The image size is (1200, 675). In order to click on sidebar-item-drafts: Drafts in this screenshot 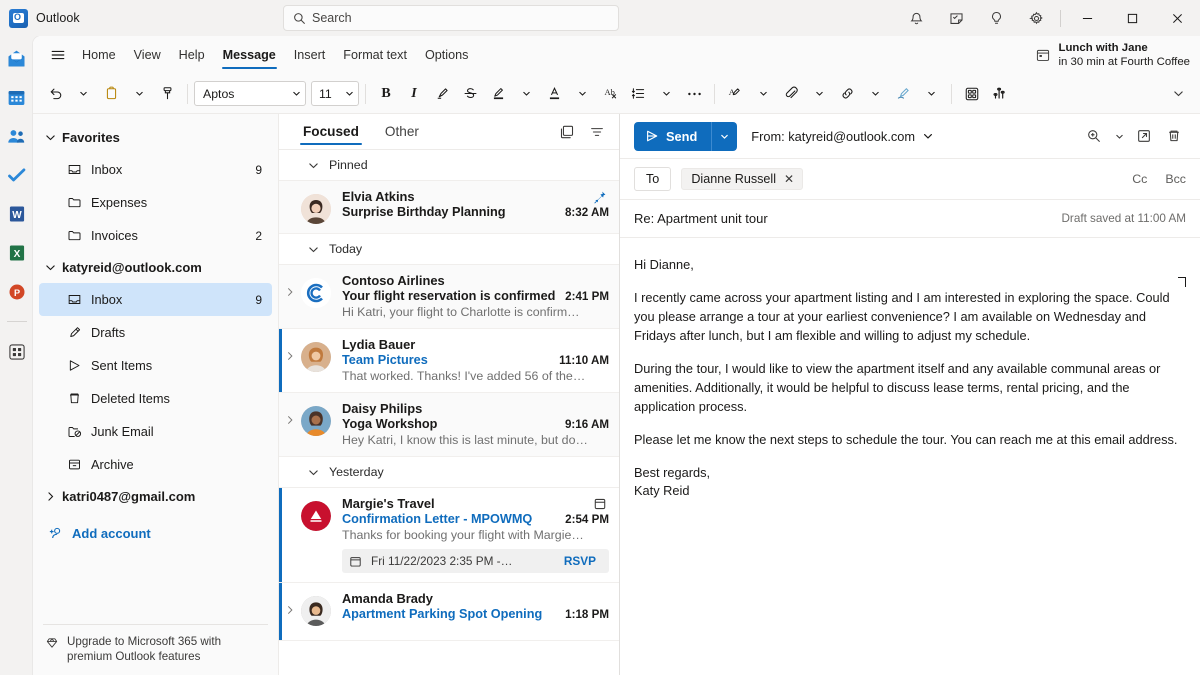, I will do `click(155, 332)`.